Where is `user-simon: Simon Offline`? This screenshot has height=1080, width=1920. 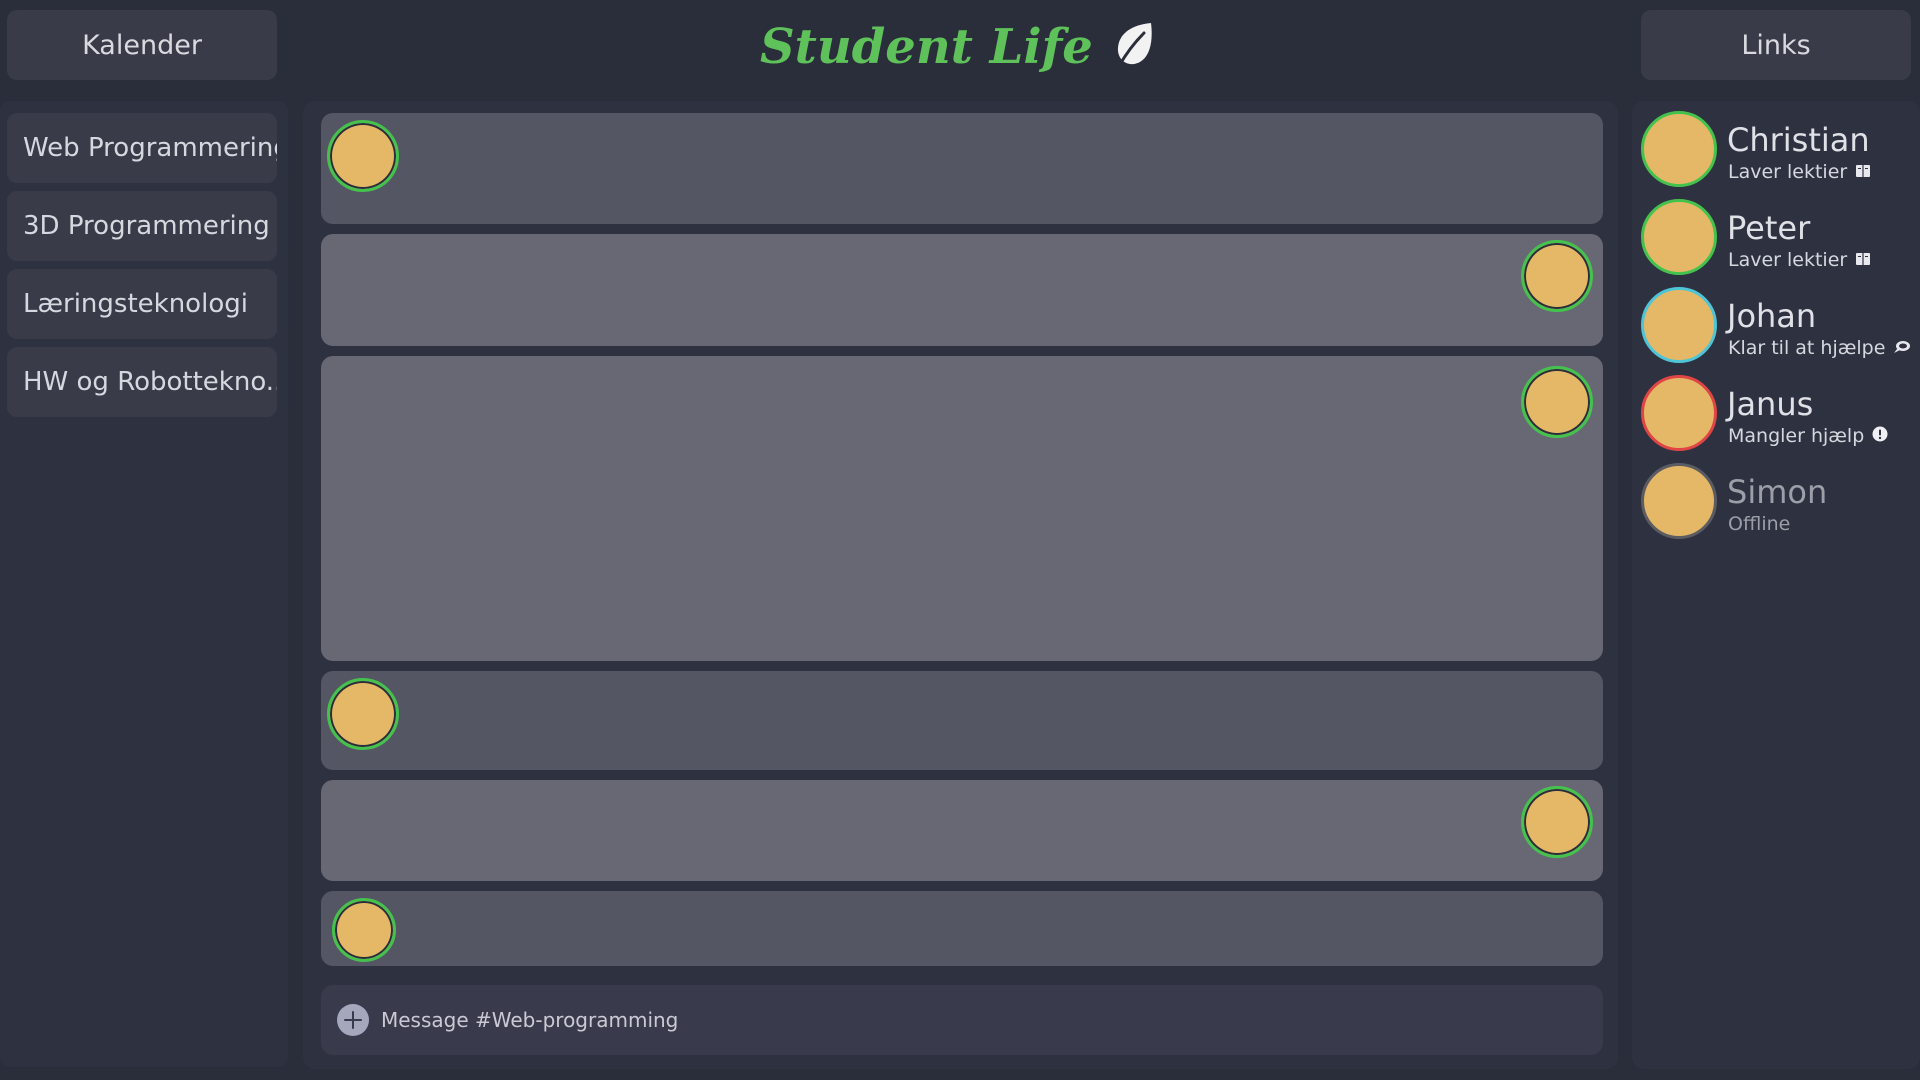
user-simon: Simon Offline is located at coordinates (1776, 503).